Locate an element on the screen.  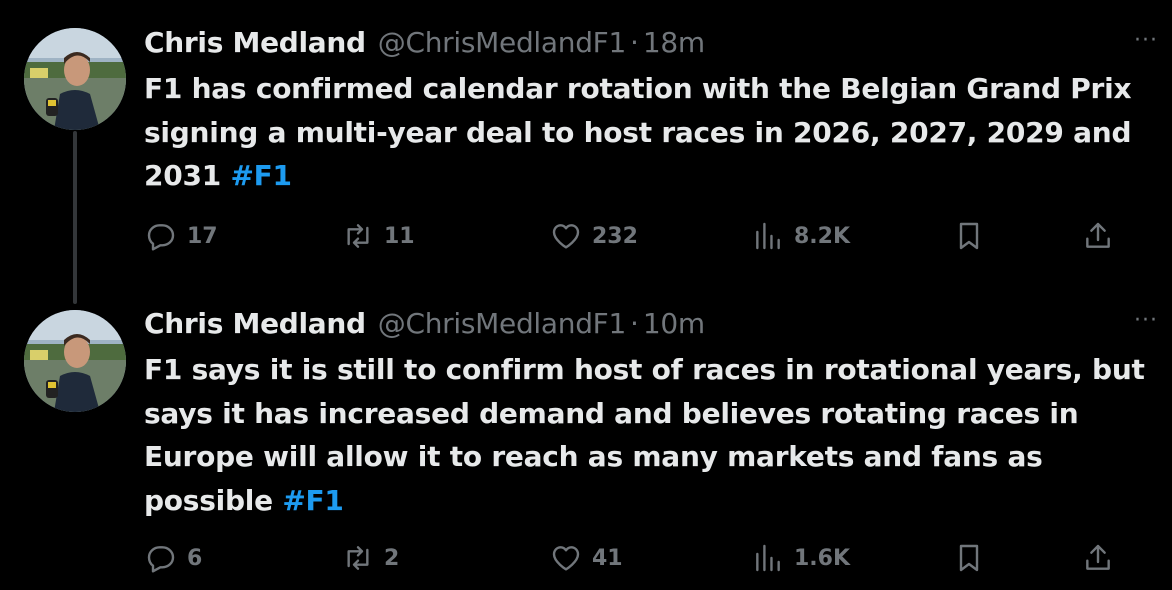
views-count: 1.6K is located at coordinates (822, 558).